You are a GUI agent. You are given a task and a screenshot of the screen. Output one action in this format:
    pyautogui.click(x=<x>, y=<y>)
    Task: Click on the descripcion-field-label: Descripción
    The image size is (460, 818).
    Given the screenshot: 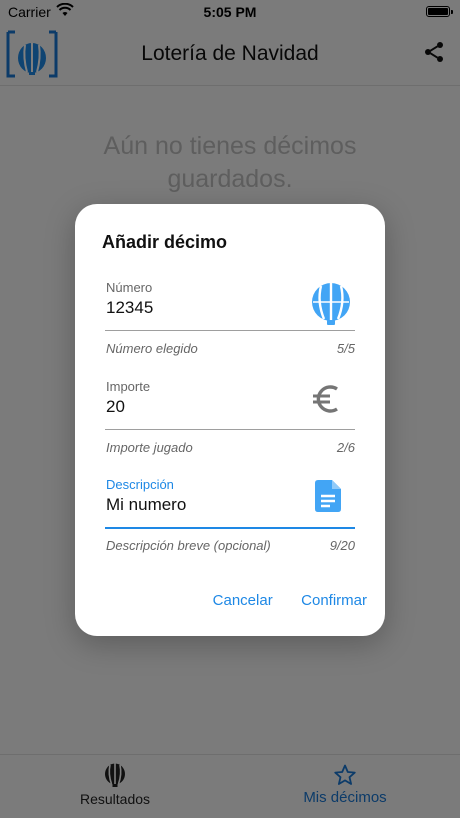 What is the action you would take?
    pyautogui.click(x=140, y=484)
    